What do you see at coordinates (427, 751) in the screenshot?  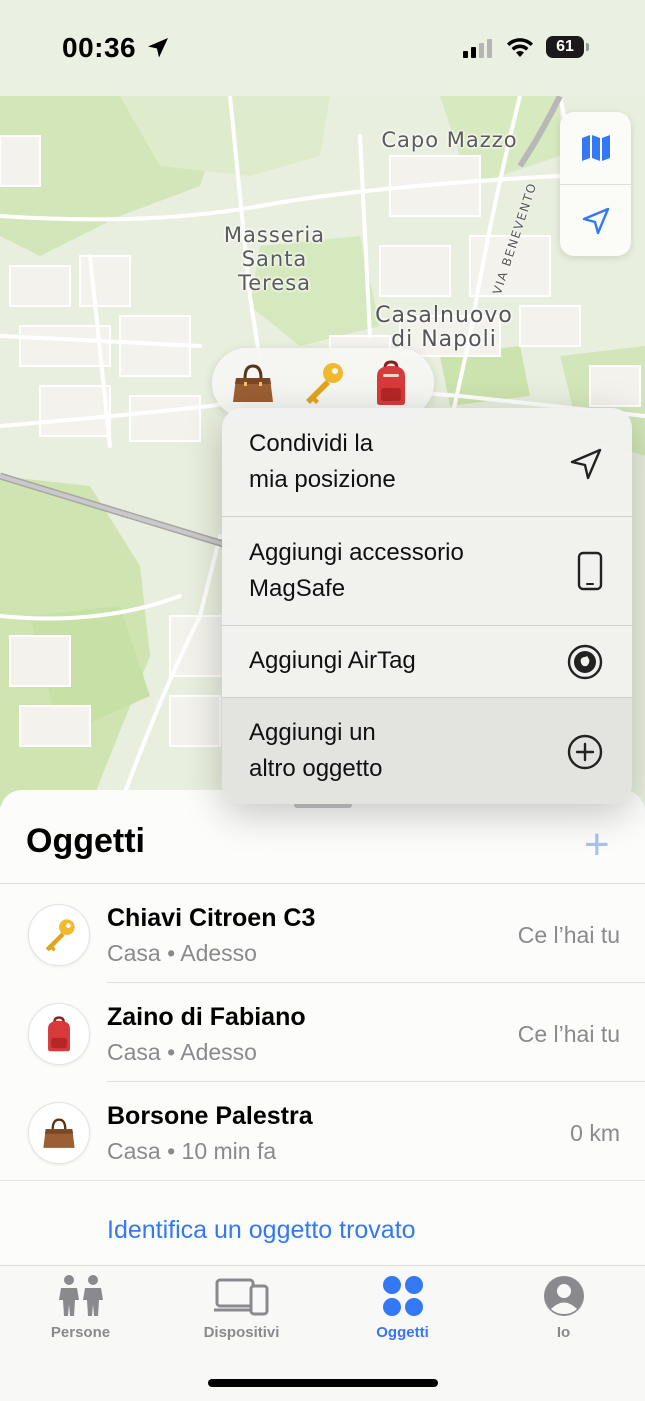 I see `menu-item-add-other: Aggiungi un altro oggetto` at bounding box center [427, 751].